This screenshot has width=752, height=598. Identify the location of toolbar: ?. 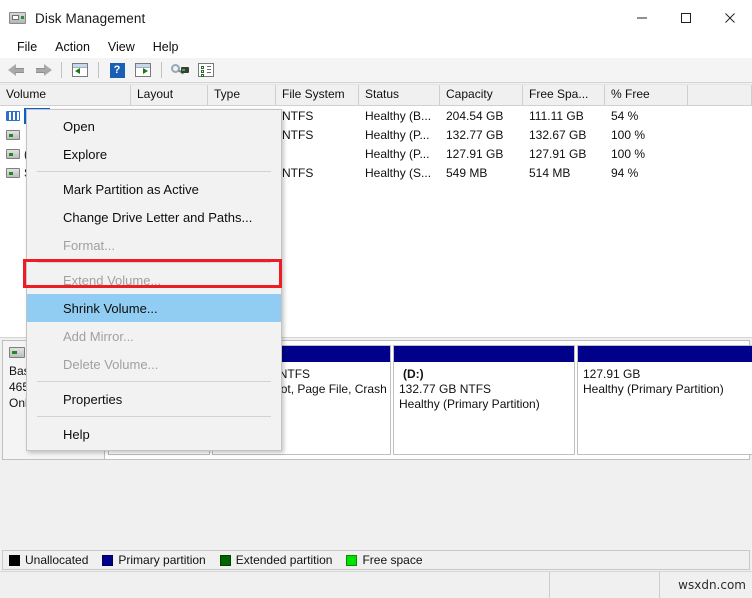
(376, 70).